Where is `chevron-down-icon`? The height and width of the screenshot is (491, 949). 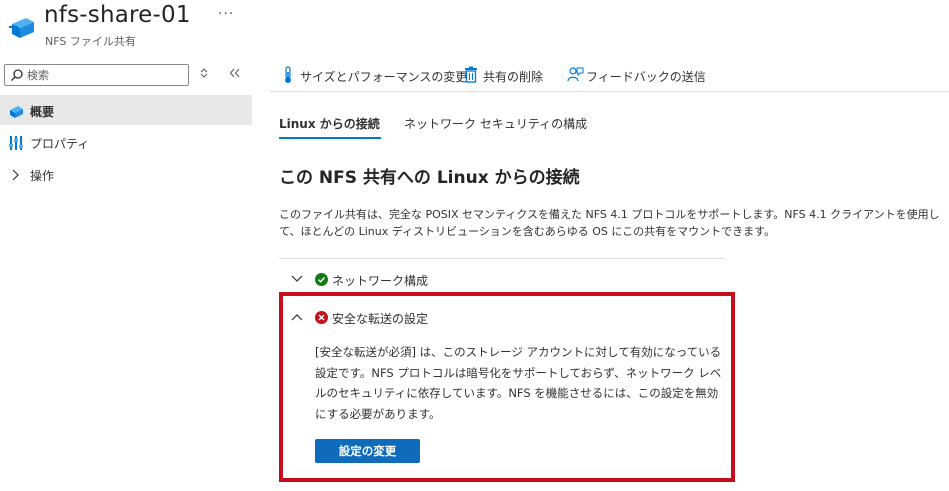
chevron-down-icon is located at coordinates (297, 279).